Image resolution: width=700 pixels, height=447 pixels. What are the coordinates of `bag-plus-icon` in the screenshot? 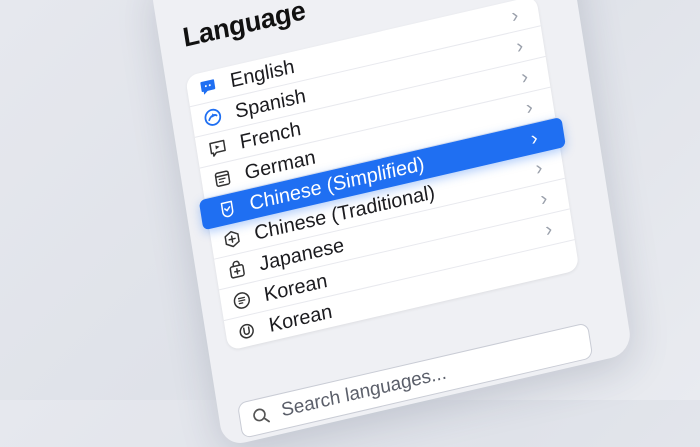 It's located at (237, 270).